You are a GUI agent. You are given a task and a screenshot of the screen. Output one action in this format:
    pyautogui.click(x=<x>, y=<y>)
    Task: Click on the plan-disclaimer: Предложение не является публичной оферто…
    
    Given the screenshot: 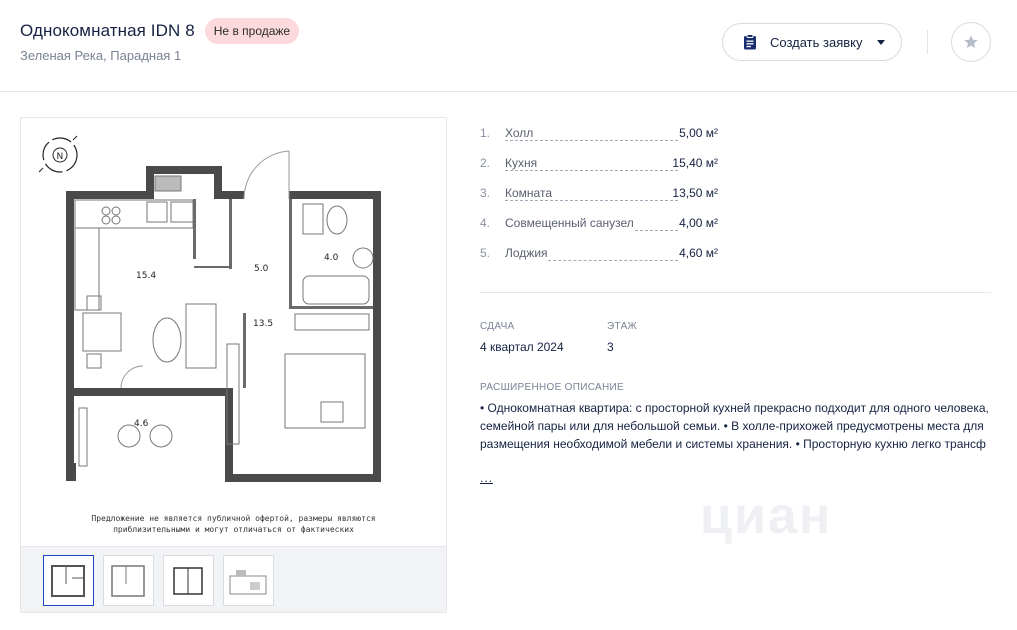 What is the action you would take?
    pyautogui.click(x=233, y=524)
    